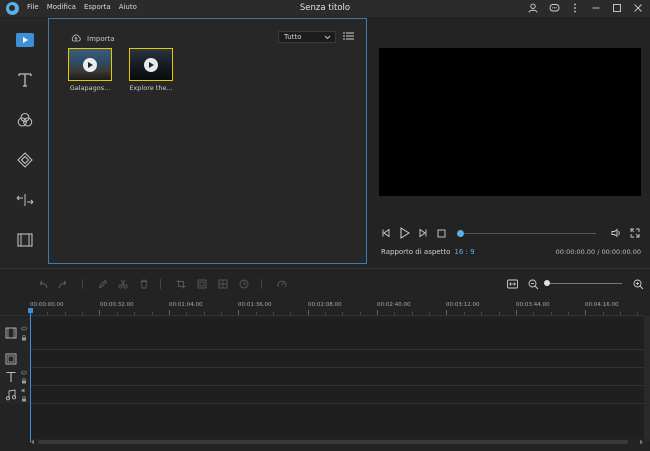 The width and height of the screenshot is (650, 451). Describe the element at coordinates (42, 284) in the screenshot. I see `undo-icon` at that location.